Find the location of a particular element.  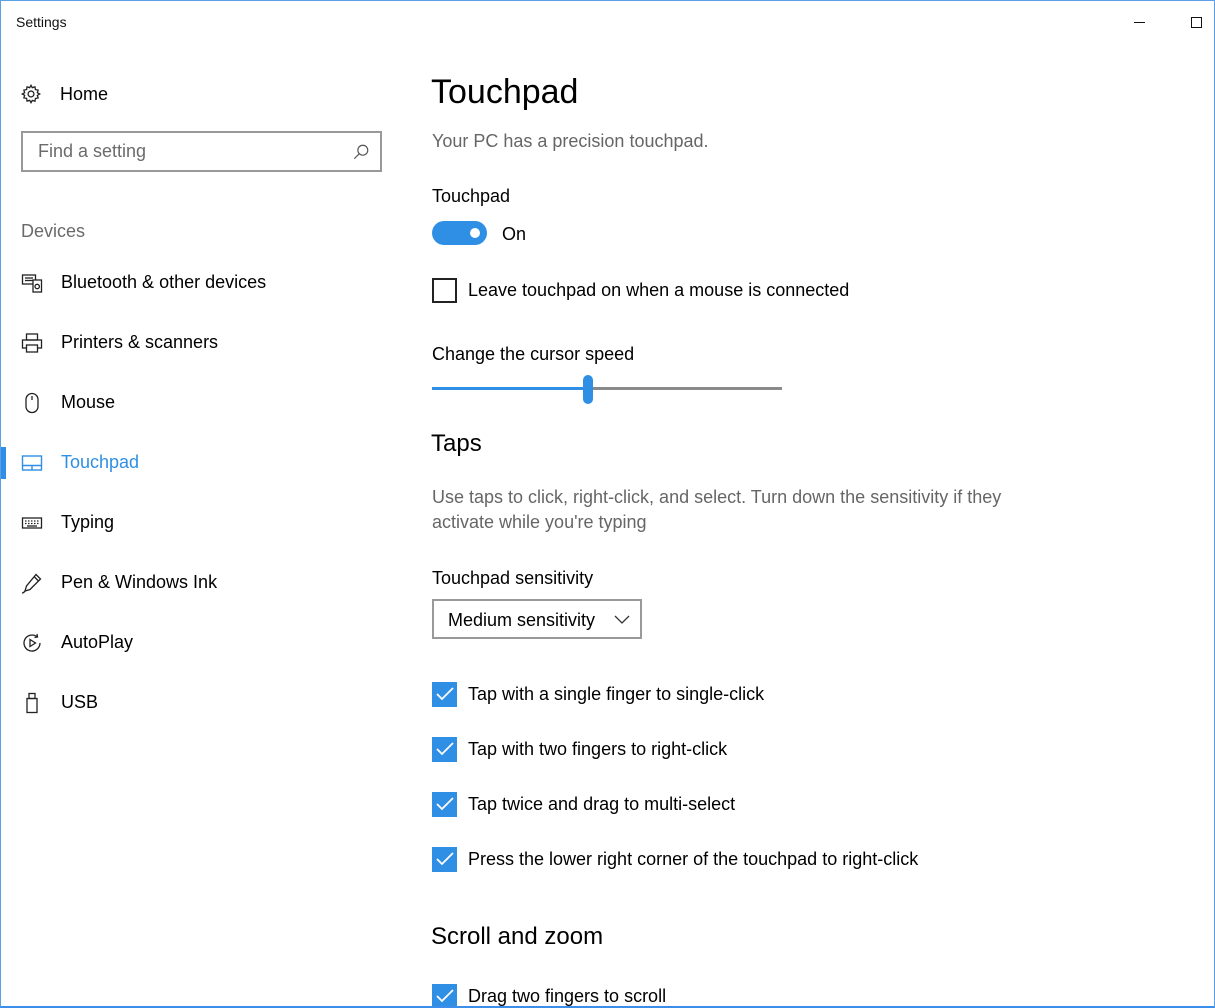

tap-single-finger-checkbox: Tap with a single finger to single-click is located at coordinates (598, 694).